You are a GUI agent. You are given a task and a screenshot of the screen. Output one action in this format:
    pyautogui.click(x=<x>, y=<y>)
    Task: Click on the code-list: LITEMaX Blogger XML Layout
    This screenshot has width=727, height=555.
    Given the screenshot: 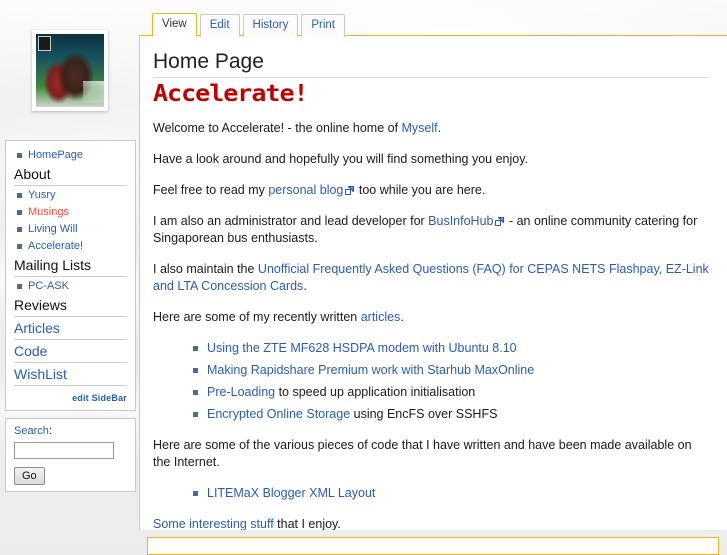 What is the action you would take?
    pyautogui.click(x=431, y=493)
    